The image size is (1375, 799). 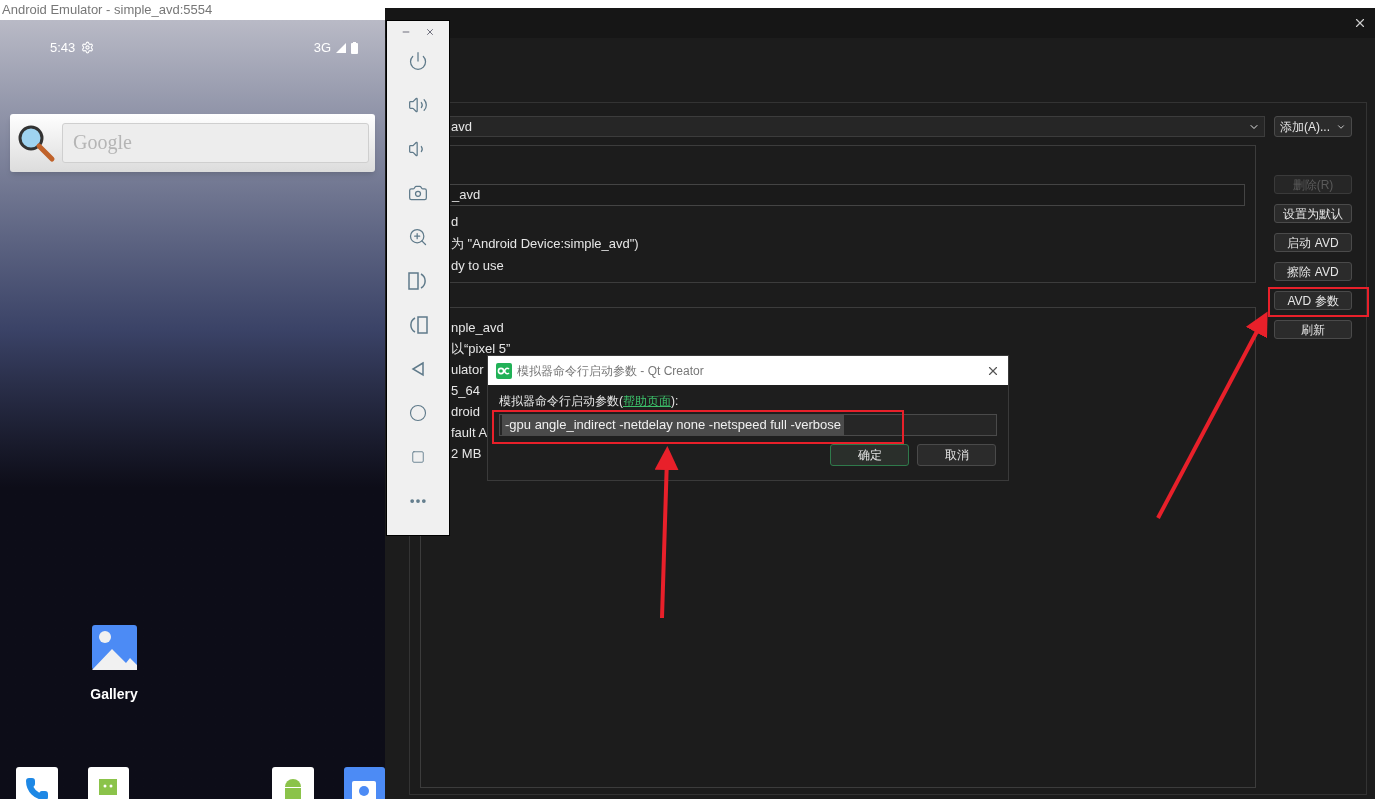 What do you see at coordinates (469, 433) in the screenshot?
I see `detail-text: fault A` at bounding box center [469, 433].